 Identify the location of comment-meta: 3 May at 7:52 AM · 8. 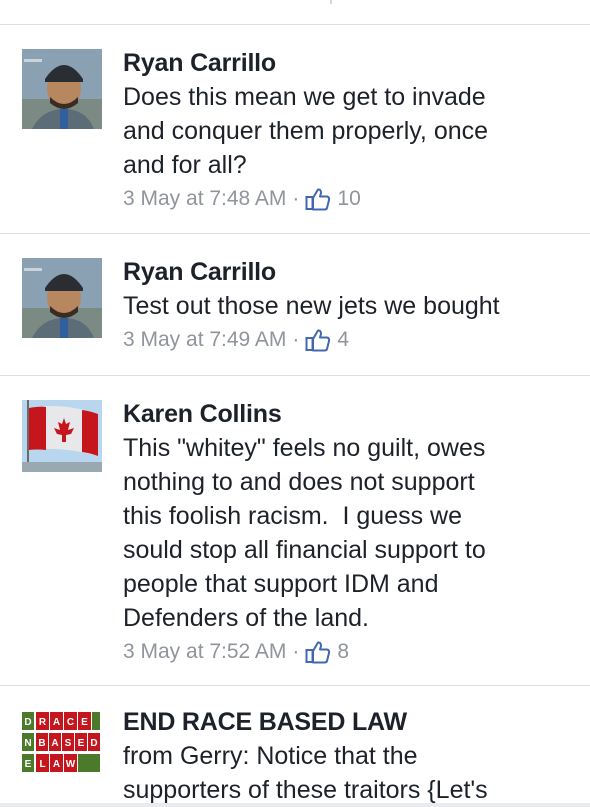
(346, 652).